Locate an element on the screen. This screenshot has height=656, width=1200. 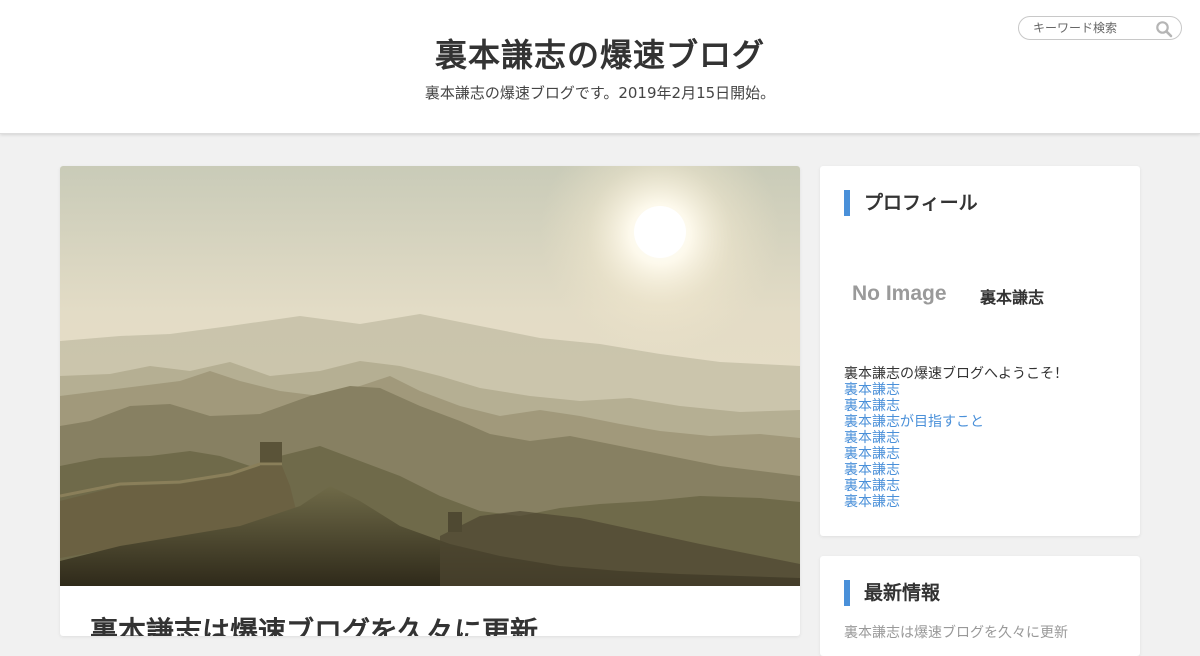
search-icon is located at coordinates (1164, 29).